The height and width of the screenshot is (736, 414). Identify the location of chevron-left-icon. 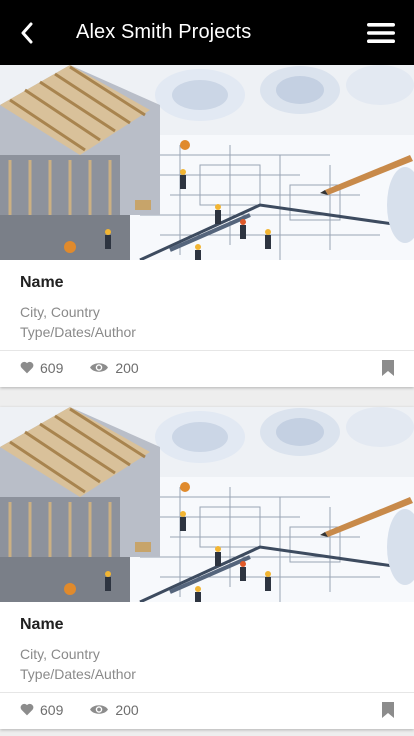
(27, 32).